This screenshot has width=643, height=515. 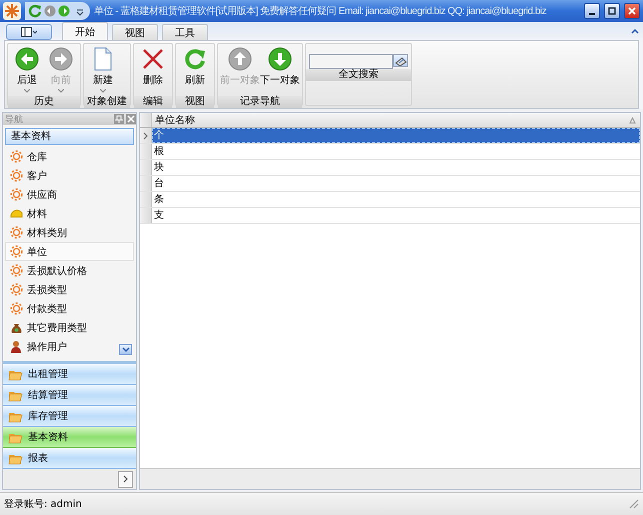 I want to click on group-label: 全文搜索, so click(x=358, y=75).